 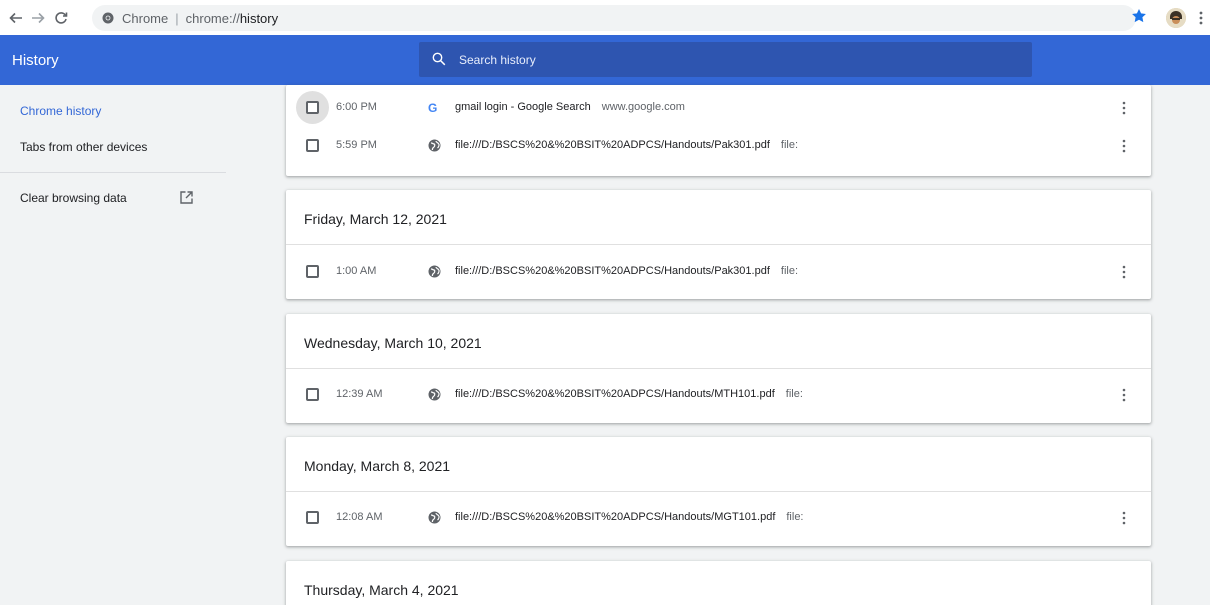 What do you see at coordinates (212, 18) in the screenshot?
I see `url-host: chrome://` at bounding box center [212, 18].